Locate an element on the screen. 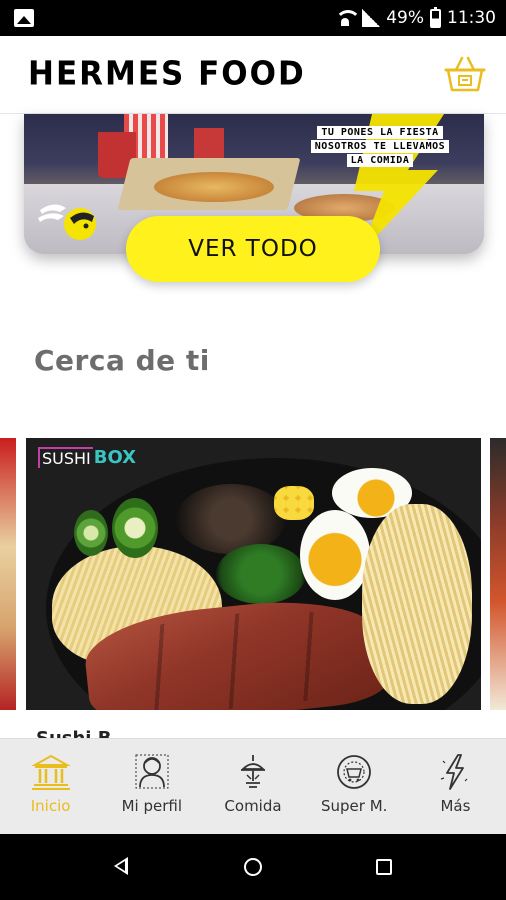 The image size is (506, 900). profile-icon is located at coordinates (152, 771).